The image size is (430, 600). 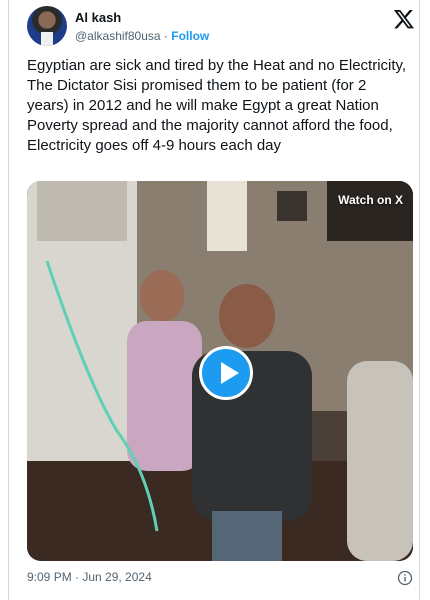 What do you see at coordinates (404, 19) in the screenshot?
I see `x-logo-icon` at bounding box center [404, 19].